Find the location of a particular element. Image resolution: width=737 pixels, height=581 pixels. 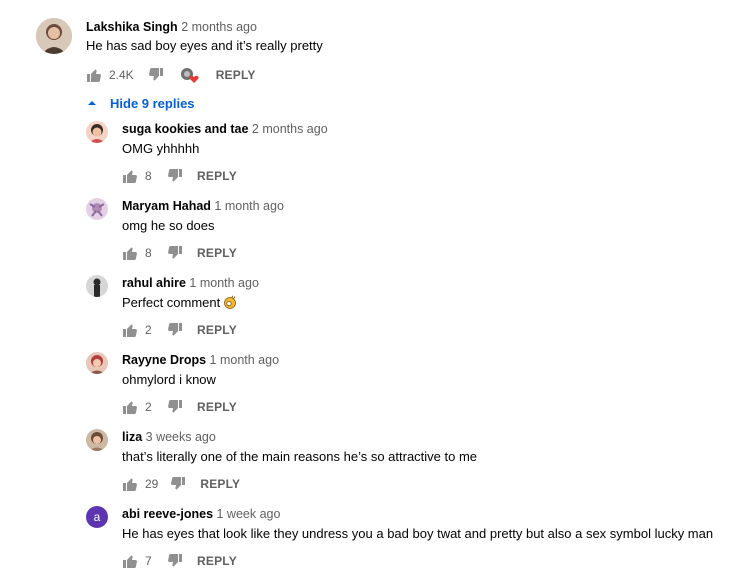

comment-author: Lakshika Singh is located at coordinates (132, 27).